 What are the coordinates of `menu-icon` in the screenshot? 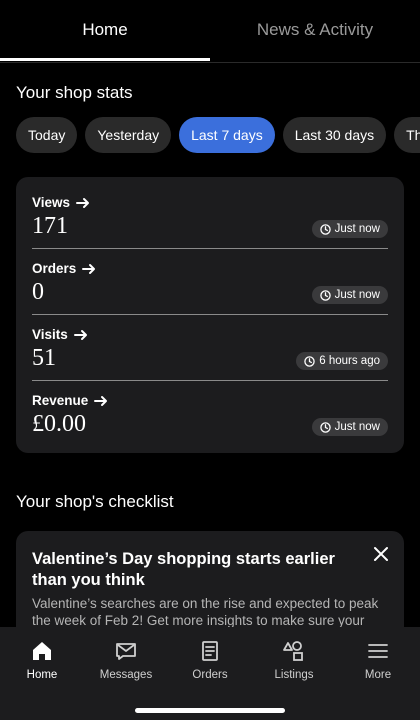 It's located at (378, 651).